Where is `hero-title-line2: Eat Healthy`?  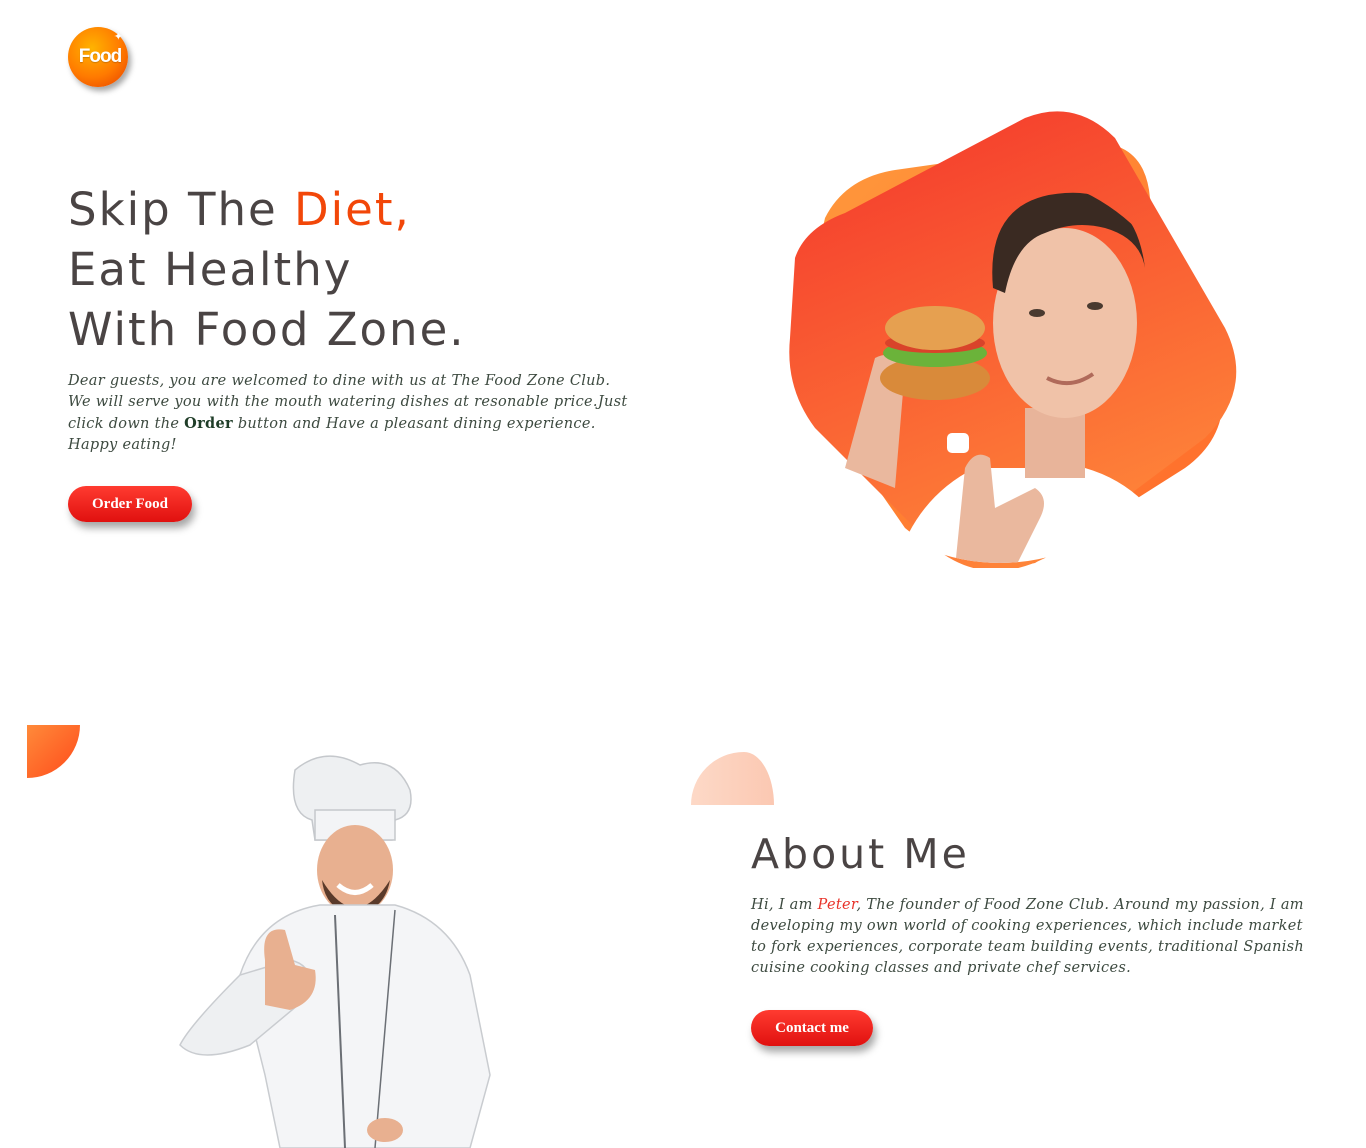 hero-title-line2: Eat Healthy is located at coordinates (210, 269).